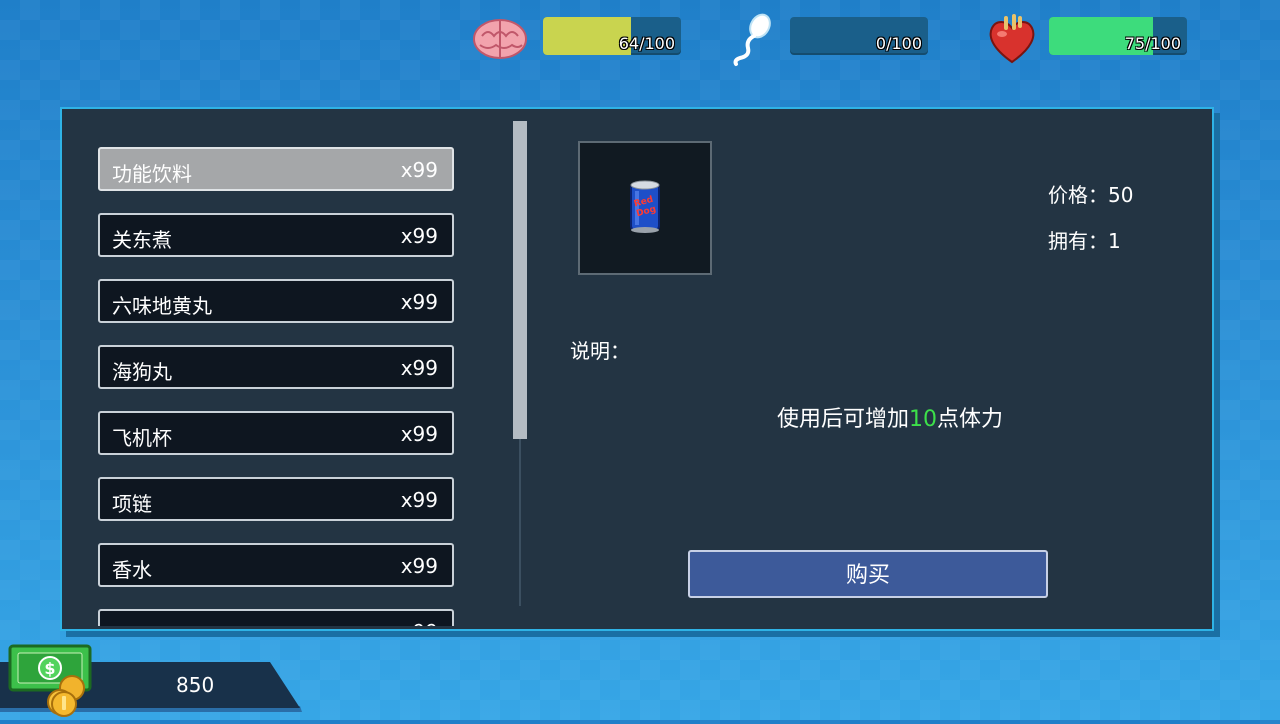 The height and width of the screenshot is (724, 1280). Describe the element at coordinates (142, 438) in the screenshot. I see `item-name: 飞机杯` at that location.